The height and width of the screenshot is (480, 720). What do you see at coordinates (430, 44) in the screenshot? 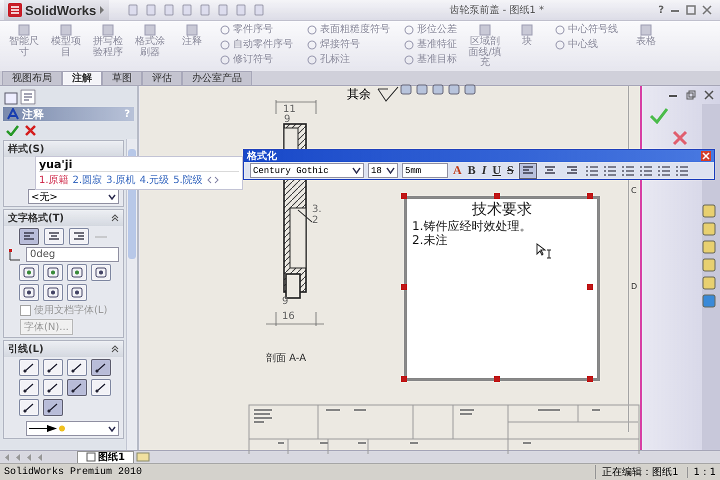
I see `ribbon-button: 基准特征` at bounding box center [430, 44].